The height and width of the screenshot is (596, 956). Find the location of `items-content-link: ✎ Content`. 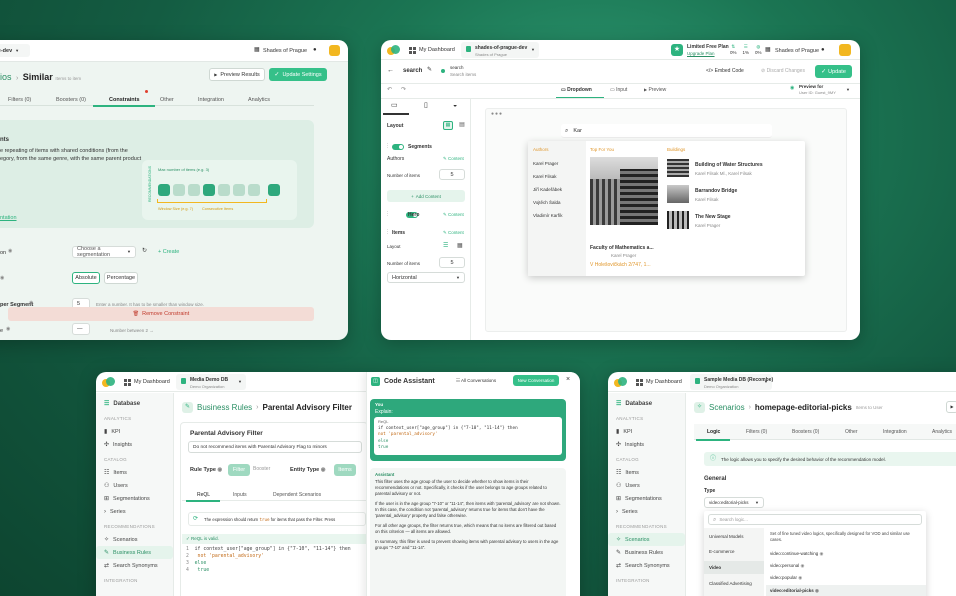

items-content-link: ✎ Content is located at coordinates (453, 233).